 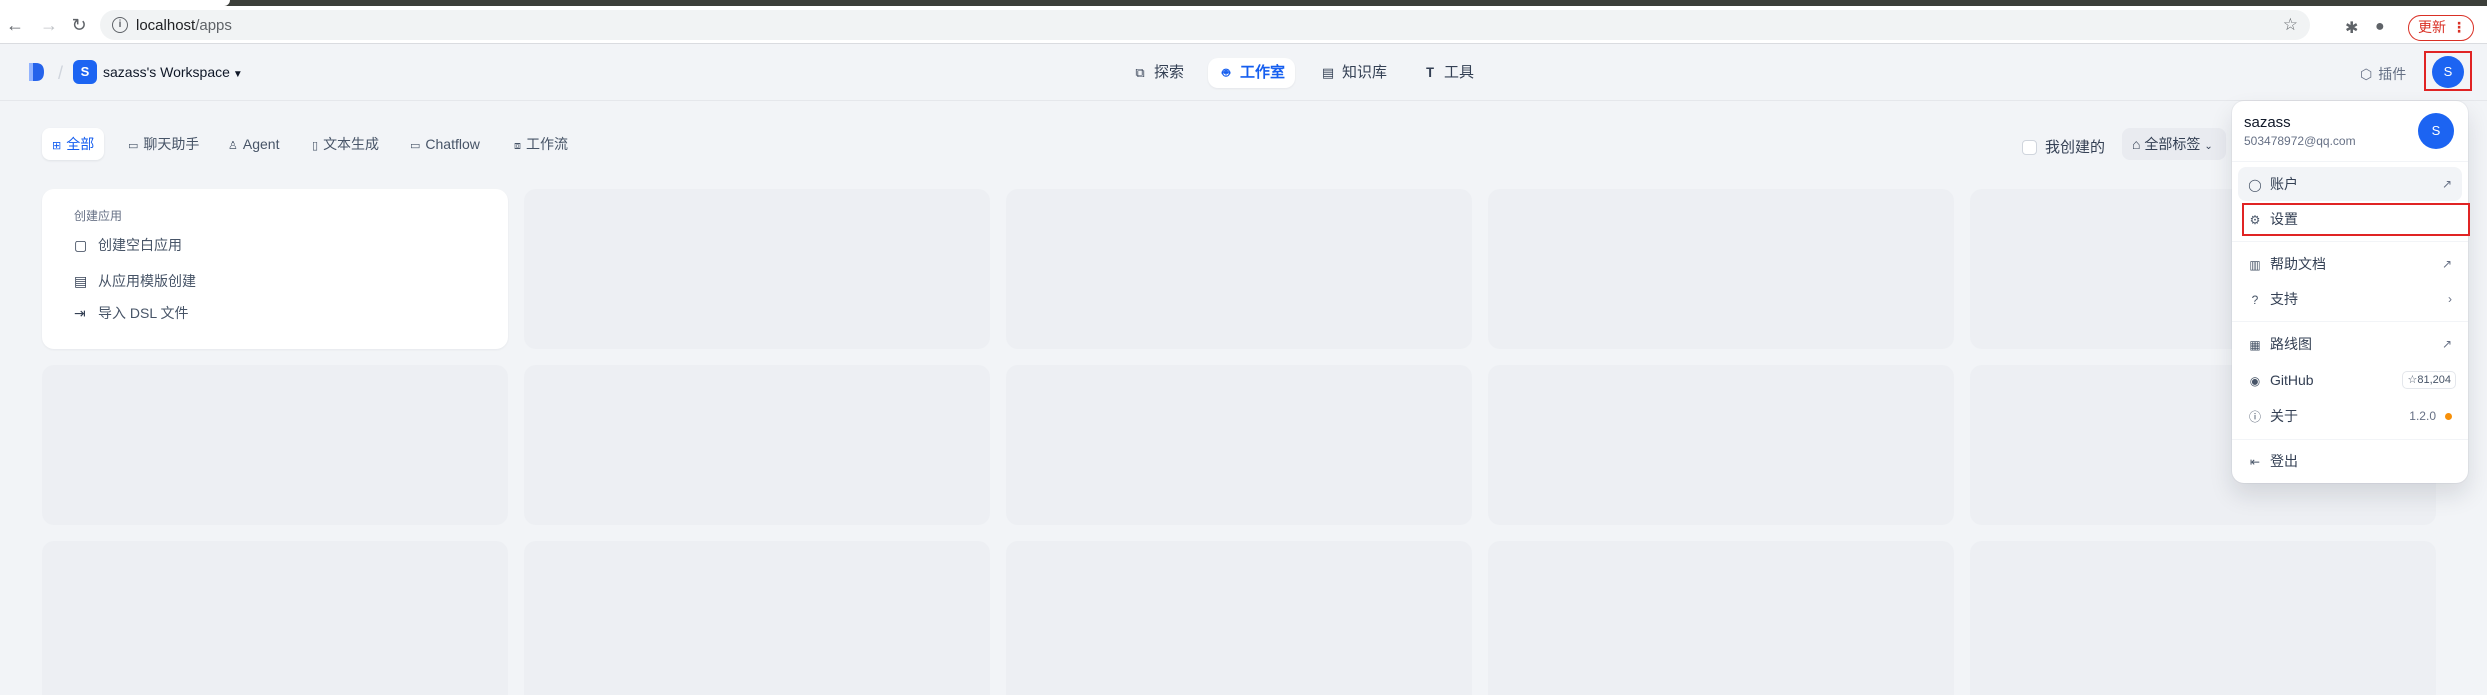 I want to click on arrow-up-right-icon: ↗, so click(x=2446, y=184).